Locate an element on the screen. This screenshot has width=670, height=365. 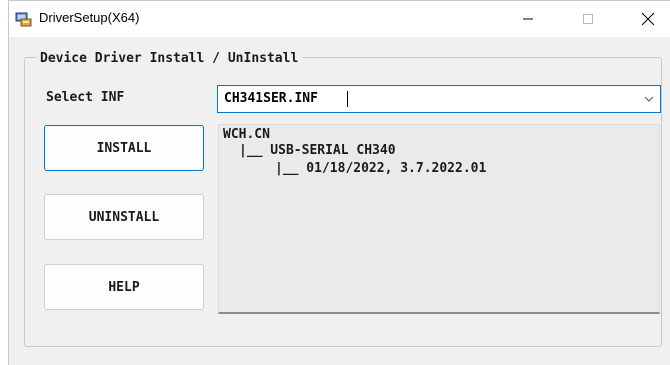
close-button is located at coordinates (647, 19).